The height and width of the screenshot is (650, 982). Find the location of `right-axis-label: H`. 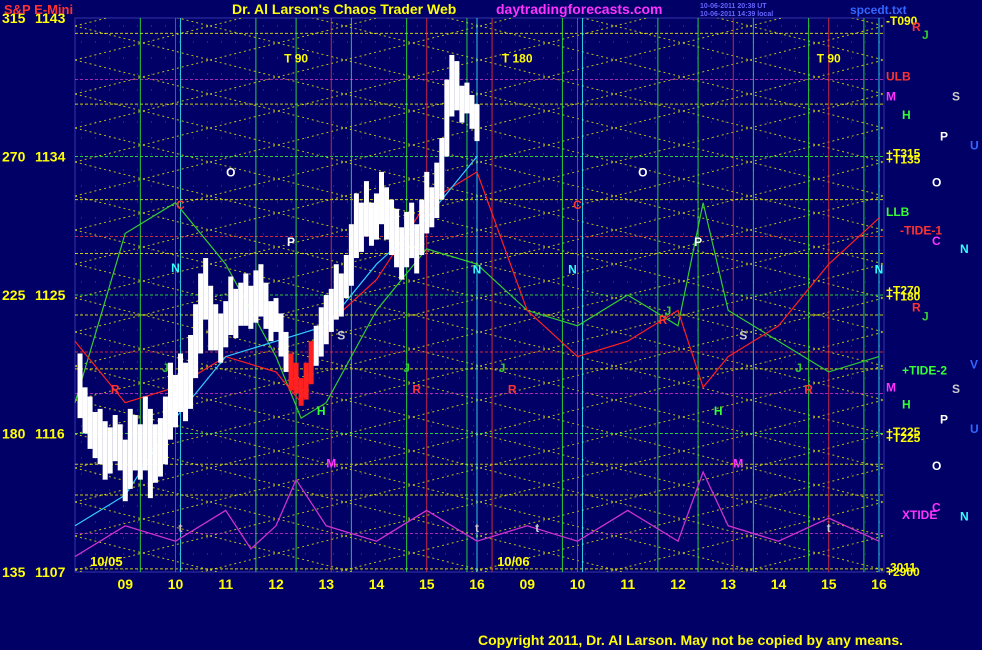

right-axis-label: H is located at coordinates (906, 115).